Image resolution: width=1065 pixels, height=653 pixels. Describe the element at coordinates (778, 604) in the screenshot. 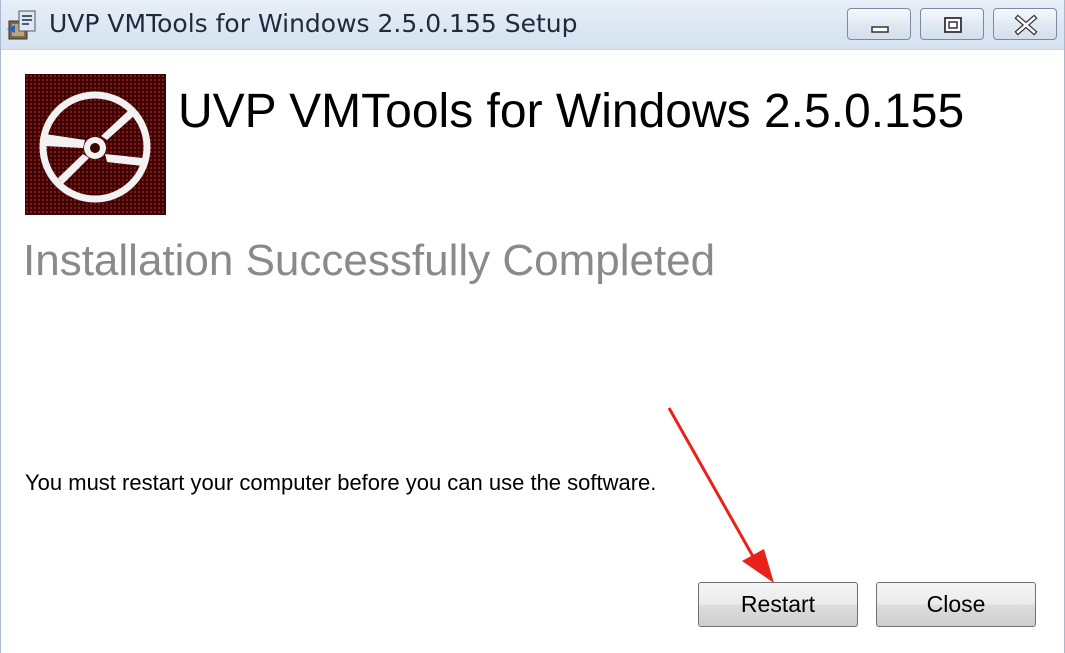

I see `restart-button: Restart` at that location.